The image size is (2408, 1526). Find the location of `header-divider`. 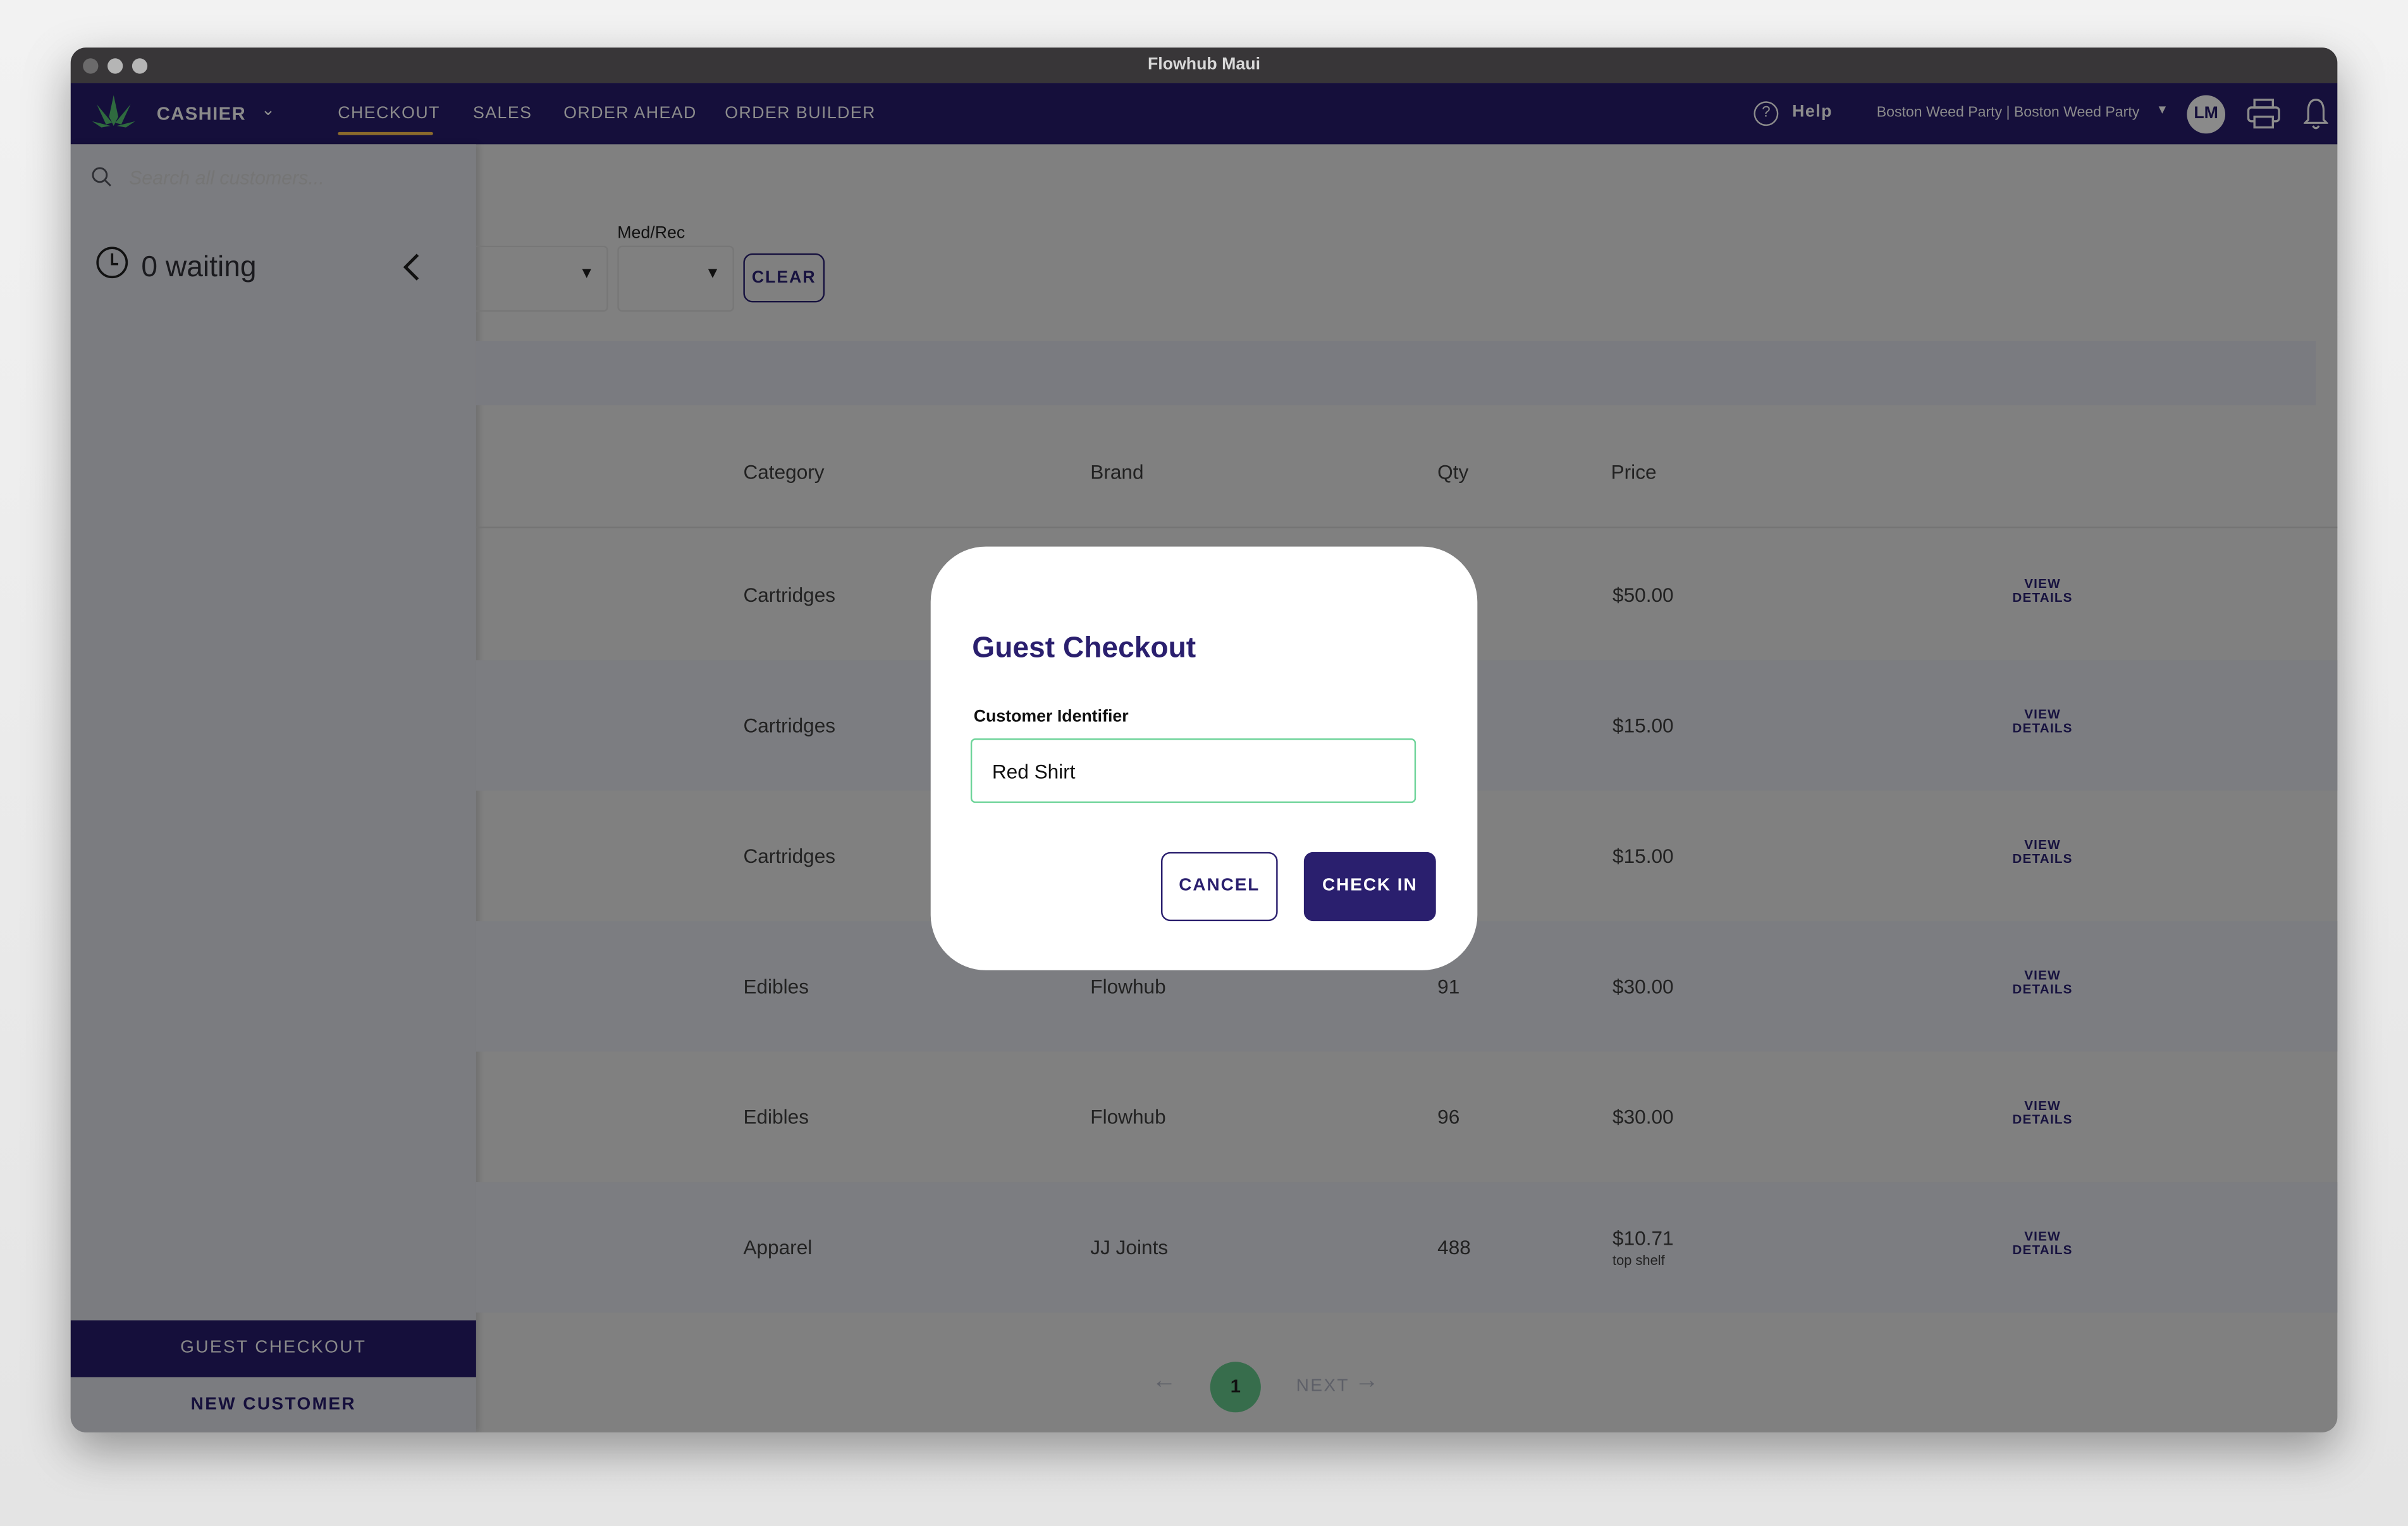

header-divider is located at coordinates (1407, 527).